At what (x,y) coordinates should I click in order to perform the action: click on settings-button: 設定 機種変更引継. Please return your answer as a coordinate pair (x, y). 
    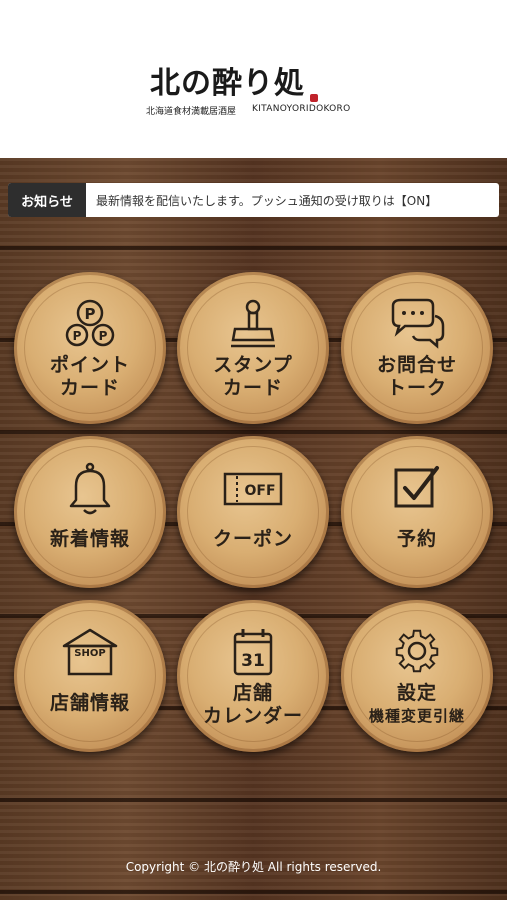
    Looking at the image, I should click on (417, 676).